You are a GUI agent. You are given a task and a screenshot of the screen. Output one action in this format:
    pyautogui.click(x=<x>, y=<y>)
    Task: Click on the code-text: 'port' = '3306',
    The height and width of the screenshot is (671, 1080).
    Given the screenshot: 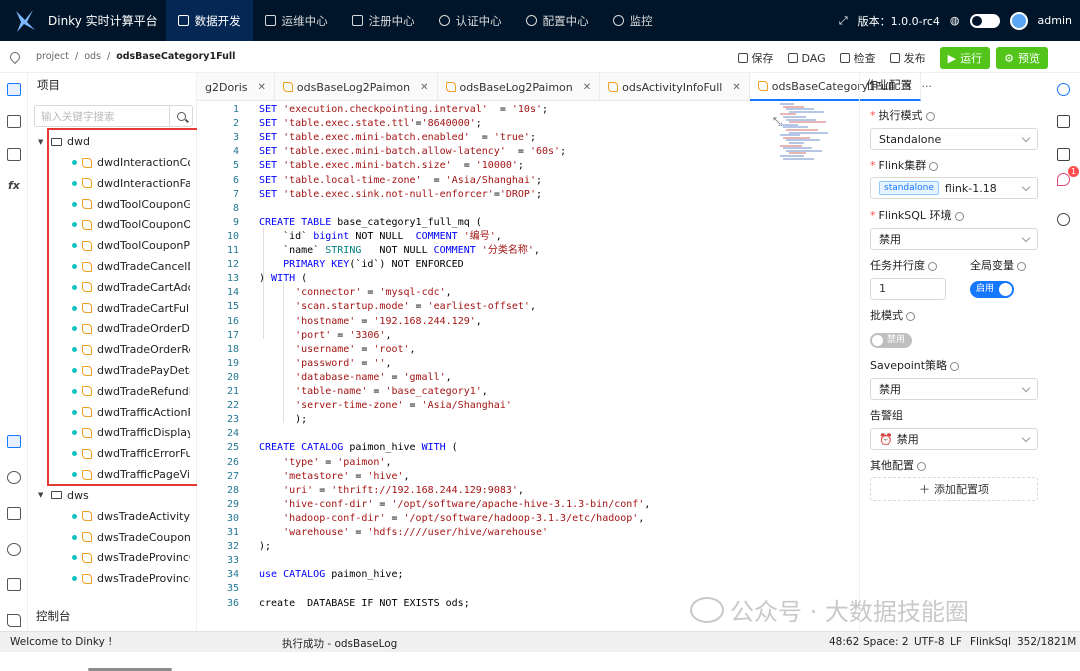 What is the action you would take?
    pyautogui.click(x=343, y=335)
    